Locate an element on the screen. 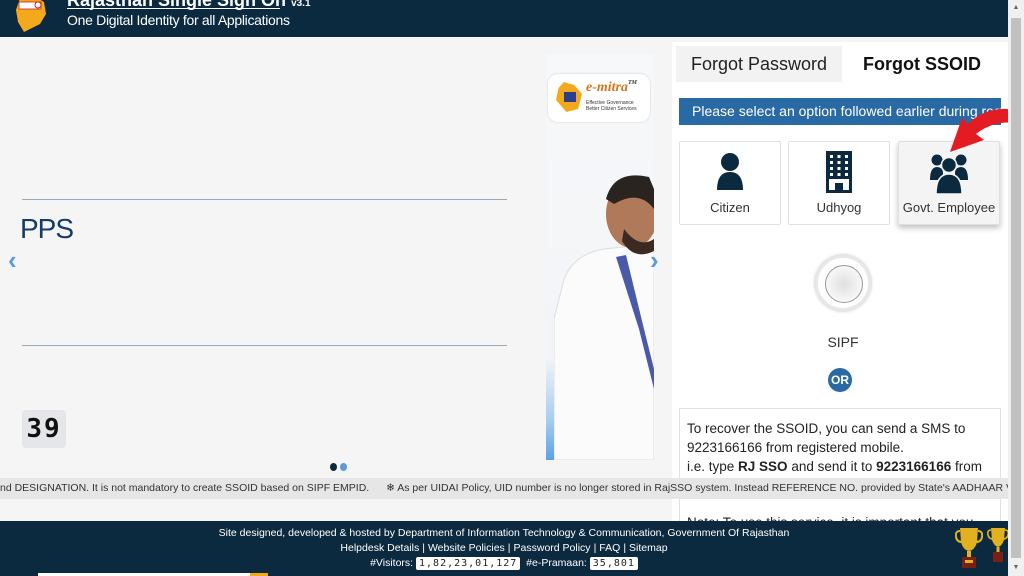 The image size is (1024, 576). visitors-count: 1,82,23,01,127 is located at coordinates (468, 563).